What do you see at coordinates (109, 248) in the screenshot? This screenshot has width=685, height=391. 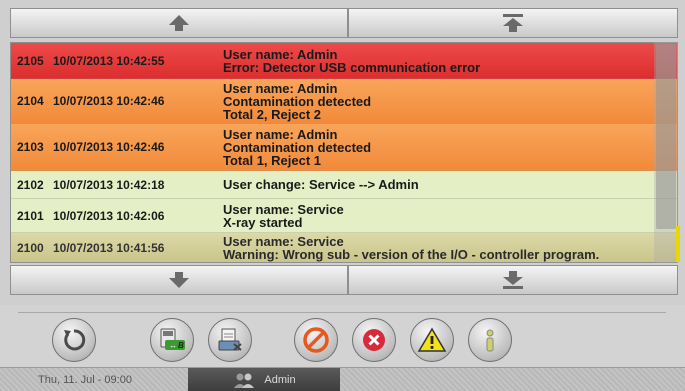 I see `entry-timestamp: 10/07/2013 10:41:56` at bounding box center [109, 248].